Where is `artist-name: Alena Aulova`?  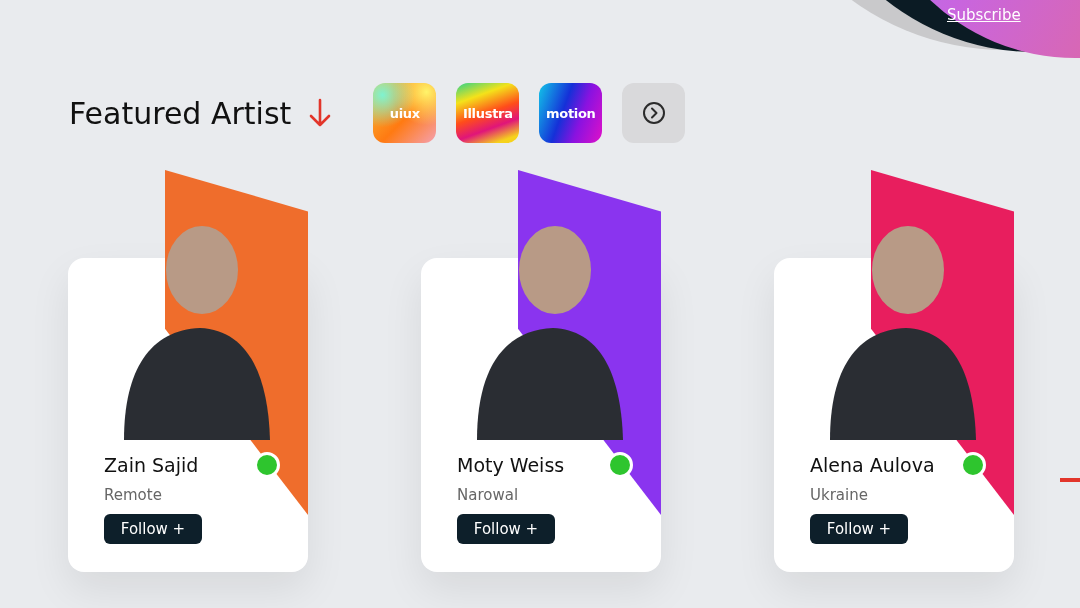 artist-name: Alena Aulova is located at coordinates (872, 465).